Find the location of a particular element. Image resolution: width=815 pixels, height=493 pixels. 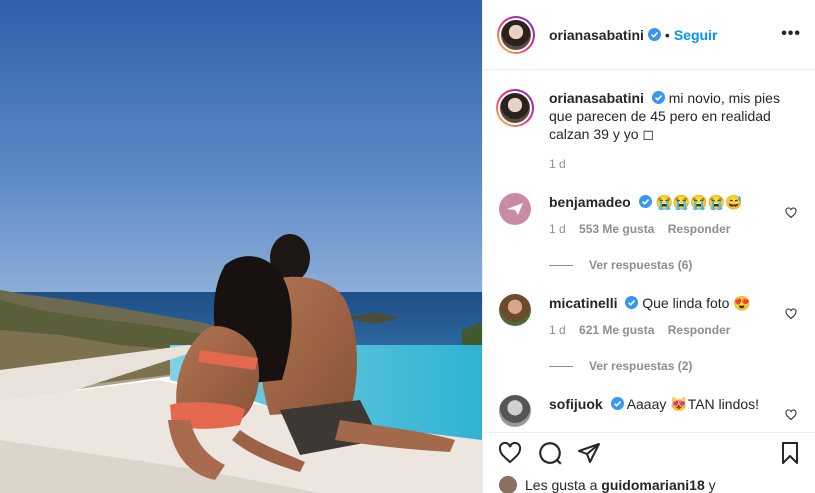

comment-likes: 621 Me gusta is located at coordinates (616, 330).